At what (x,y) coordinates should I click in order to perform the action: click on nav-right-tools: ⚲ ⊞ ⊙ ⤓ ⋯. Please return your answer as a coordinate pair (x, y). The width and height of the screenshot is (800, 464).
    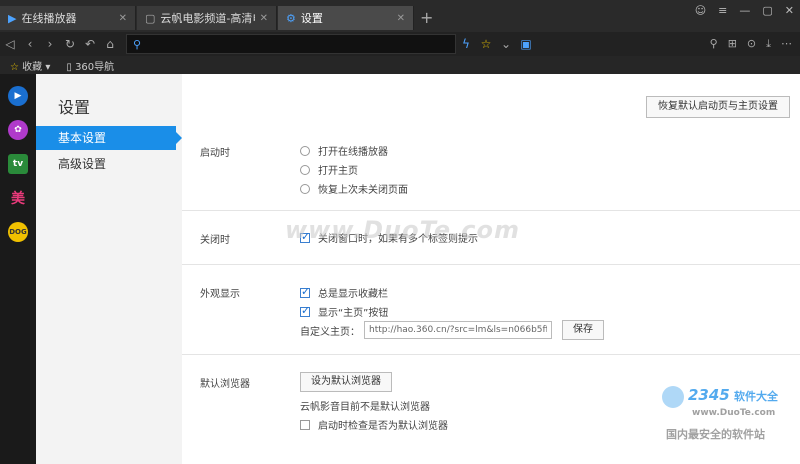
    Looking at the image, I should click on (751, 44).